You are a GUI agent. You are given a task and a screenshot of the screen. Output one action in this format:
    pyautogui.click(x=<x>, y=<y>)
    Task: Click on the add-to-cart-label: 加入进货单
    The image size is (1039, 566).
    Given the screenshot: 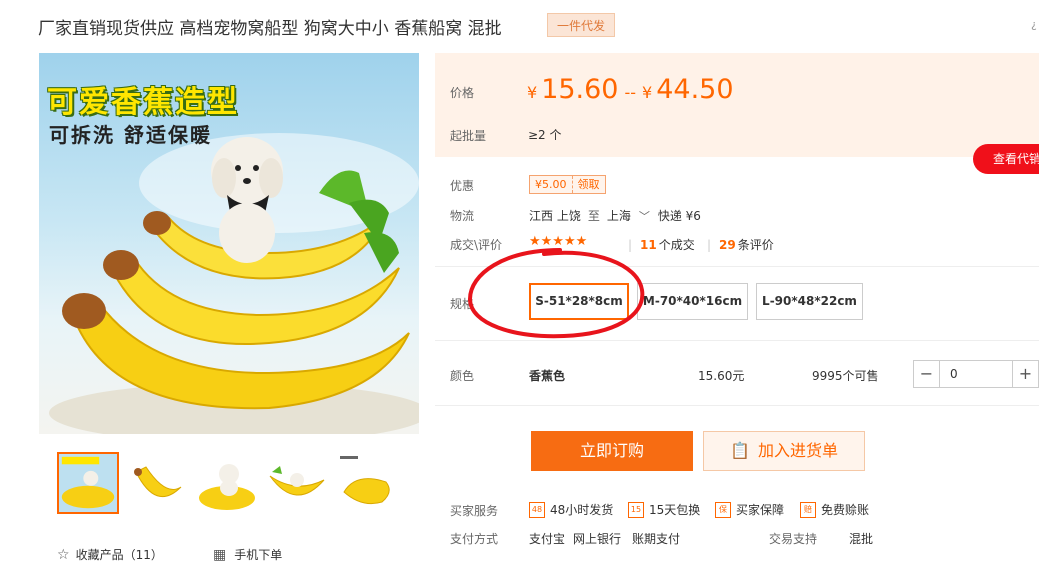 What is the action you would take?
    pyautogui.click(x=797, y=450)
    